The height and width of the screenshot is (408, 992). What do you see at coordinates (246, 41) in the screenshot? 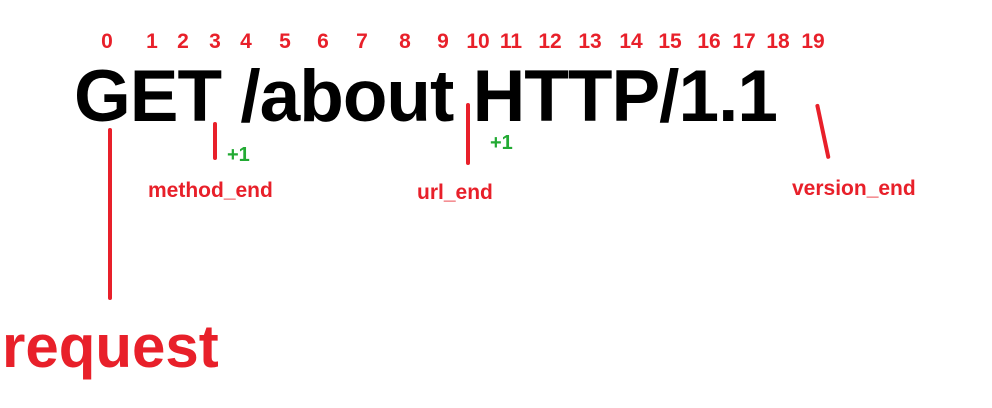
I see `index-4: 4` at bounding box center [246, 41].